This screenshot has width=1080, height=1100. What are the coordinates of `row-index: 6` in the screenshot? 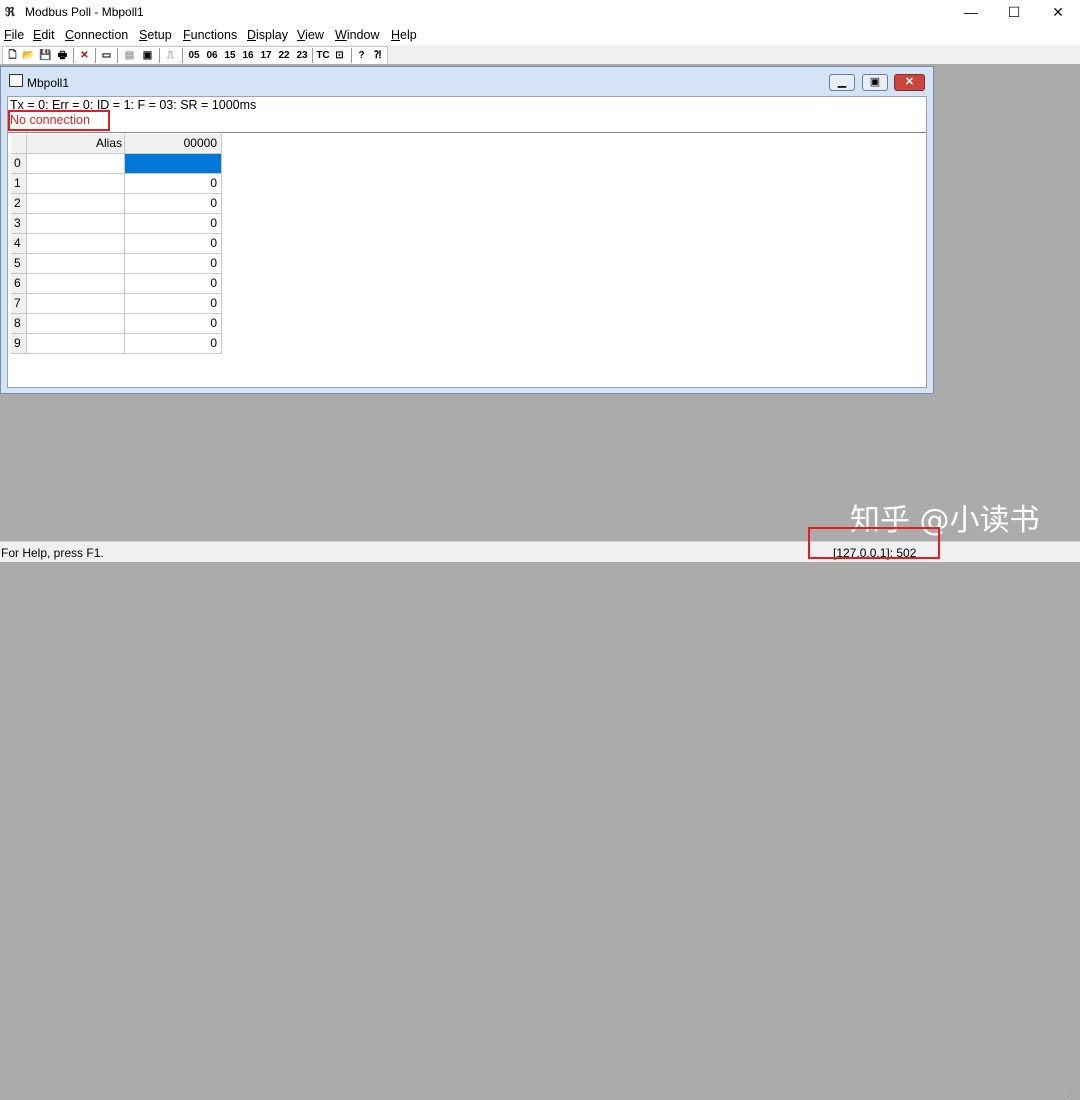 It's located at (19, 284).